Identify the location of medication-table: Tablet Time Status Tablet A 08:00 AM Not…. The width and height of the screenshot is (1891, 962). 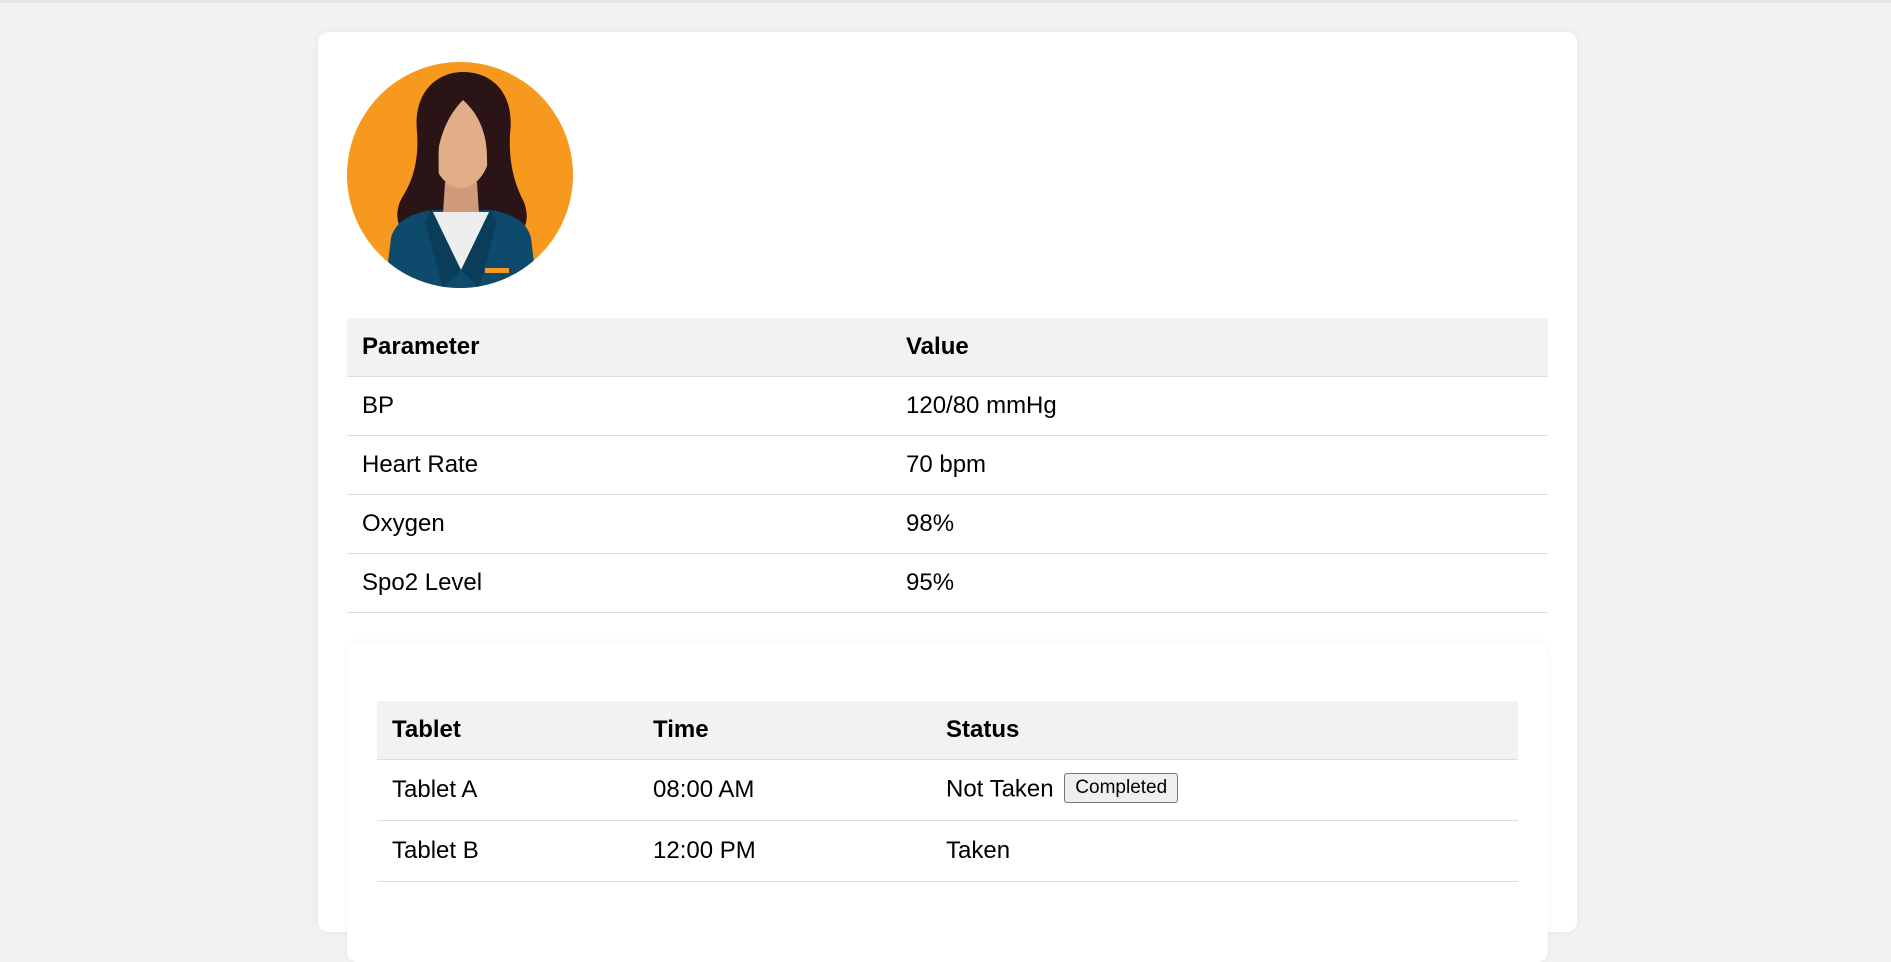
(947, 791).